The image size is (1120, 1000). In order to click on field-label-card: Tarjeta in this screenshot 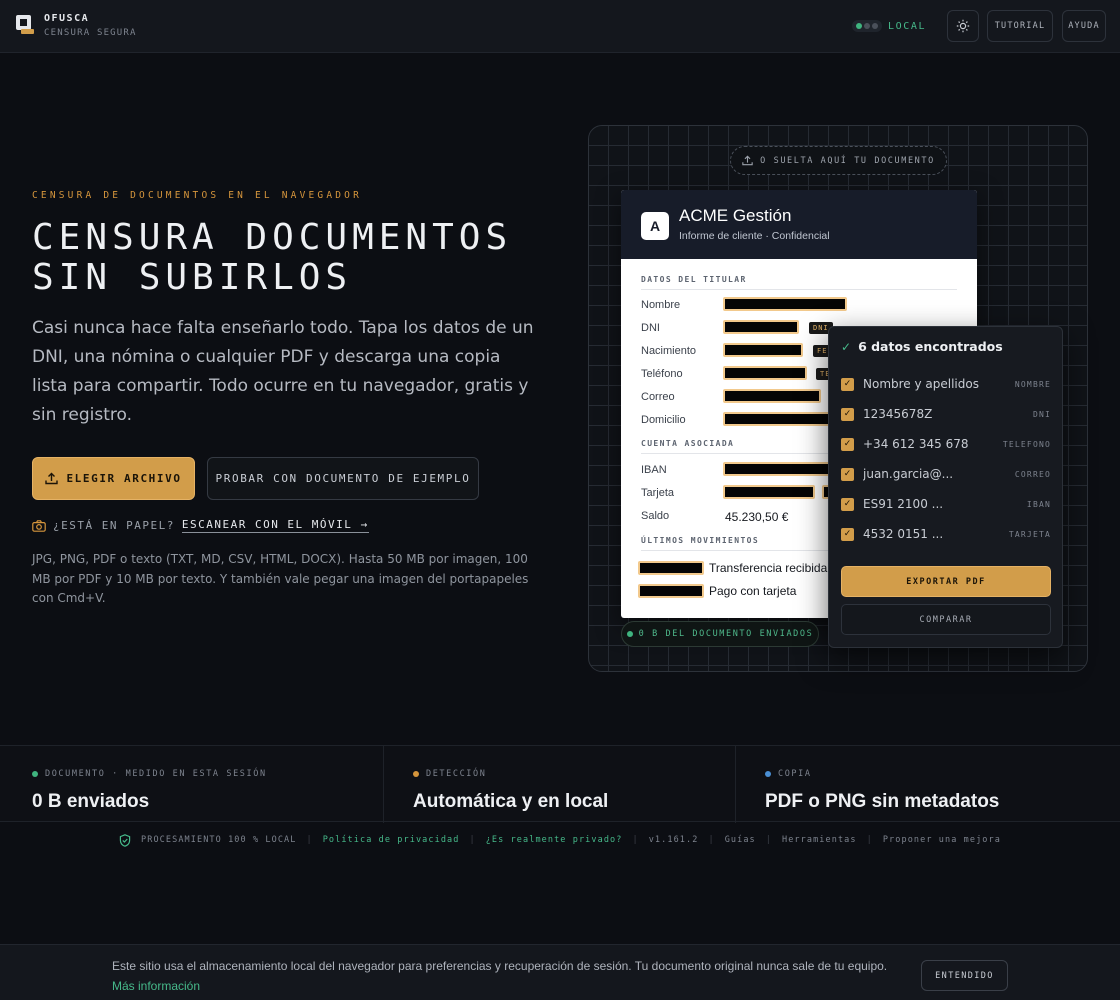, I will do `click(658, 493)`.